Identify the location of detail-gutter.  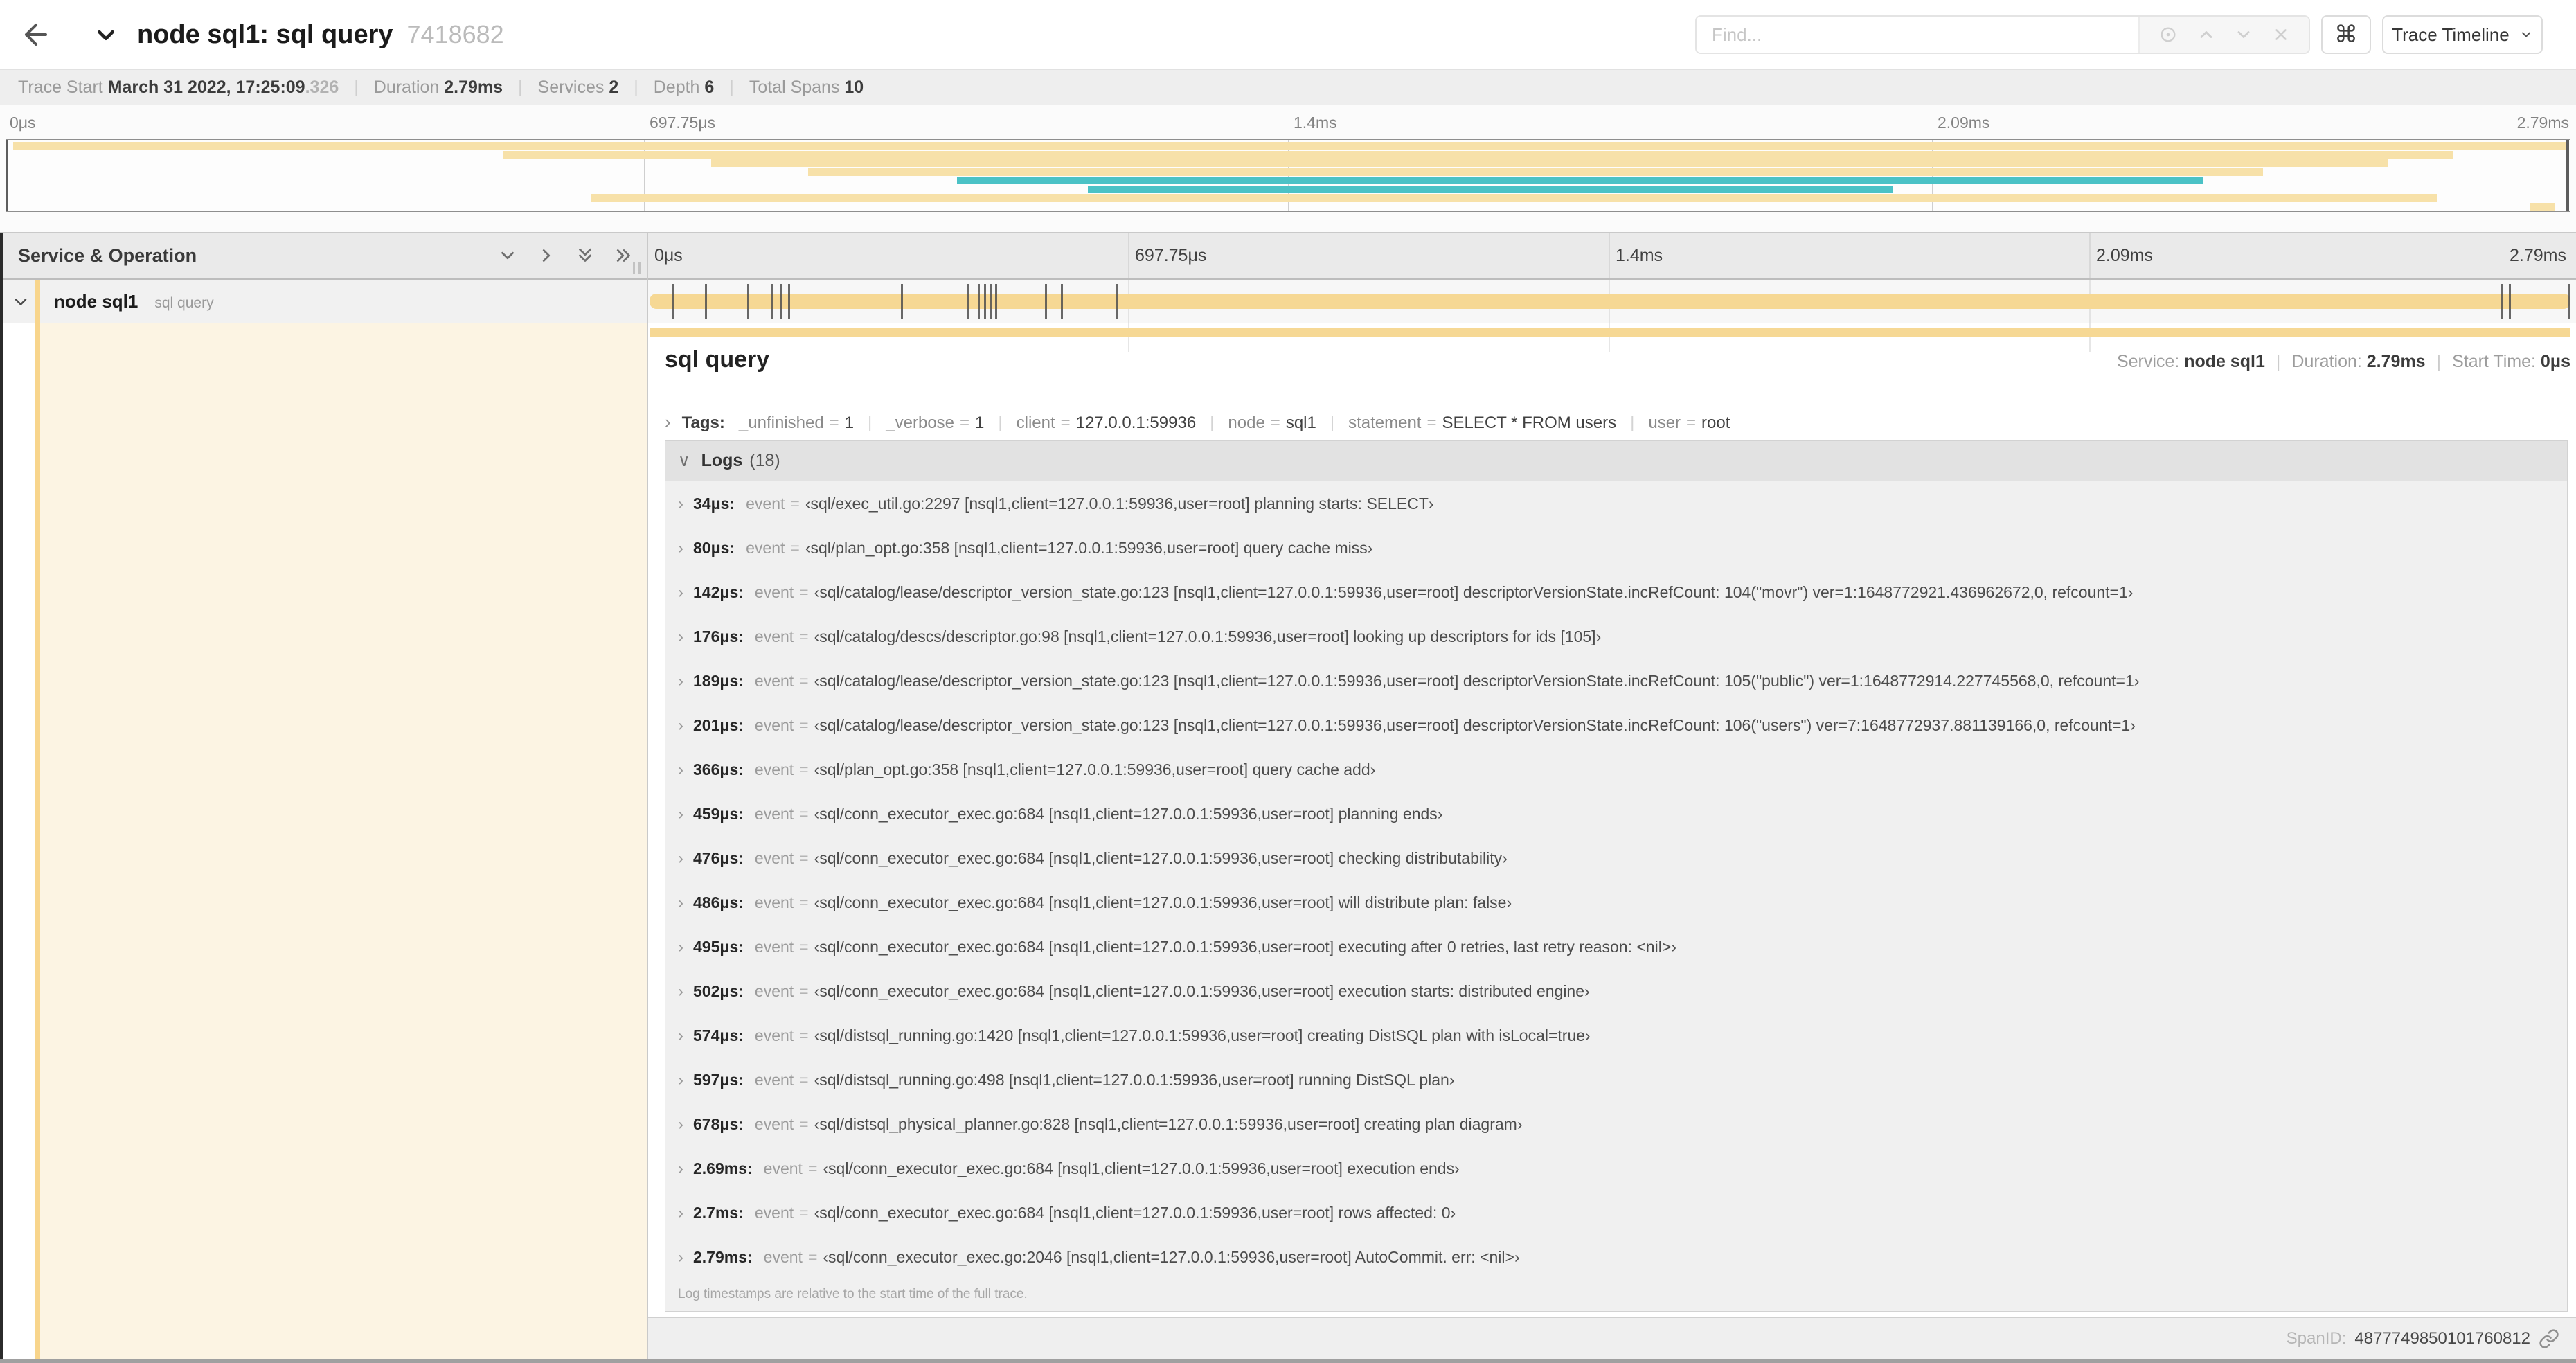
(17, 841).